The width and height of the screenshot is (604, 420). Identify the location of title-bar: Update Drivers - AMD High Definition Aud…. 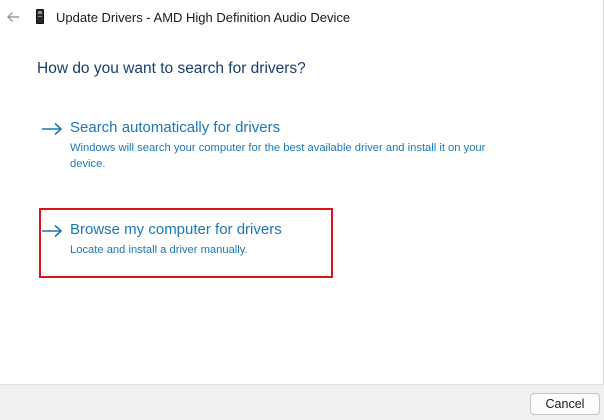
(302, 17).